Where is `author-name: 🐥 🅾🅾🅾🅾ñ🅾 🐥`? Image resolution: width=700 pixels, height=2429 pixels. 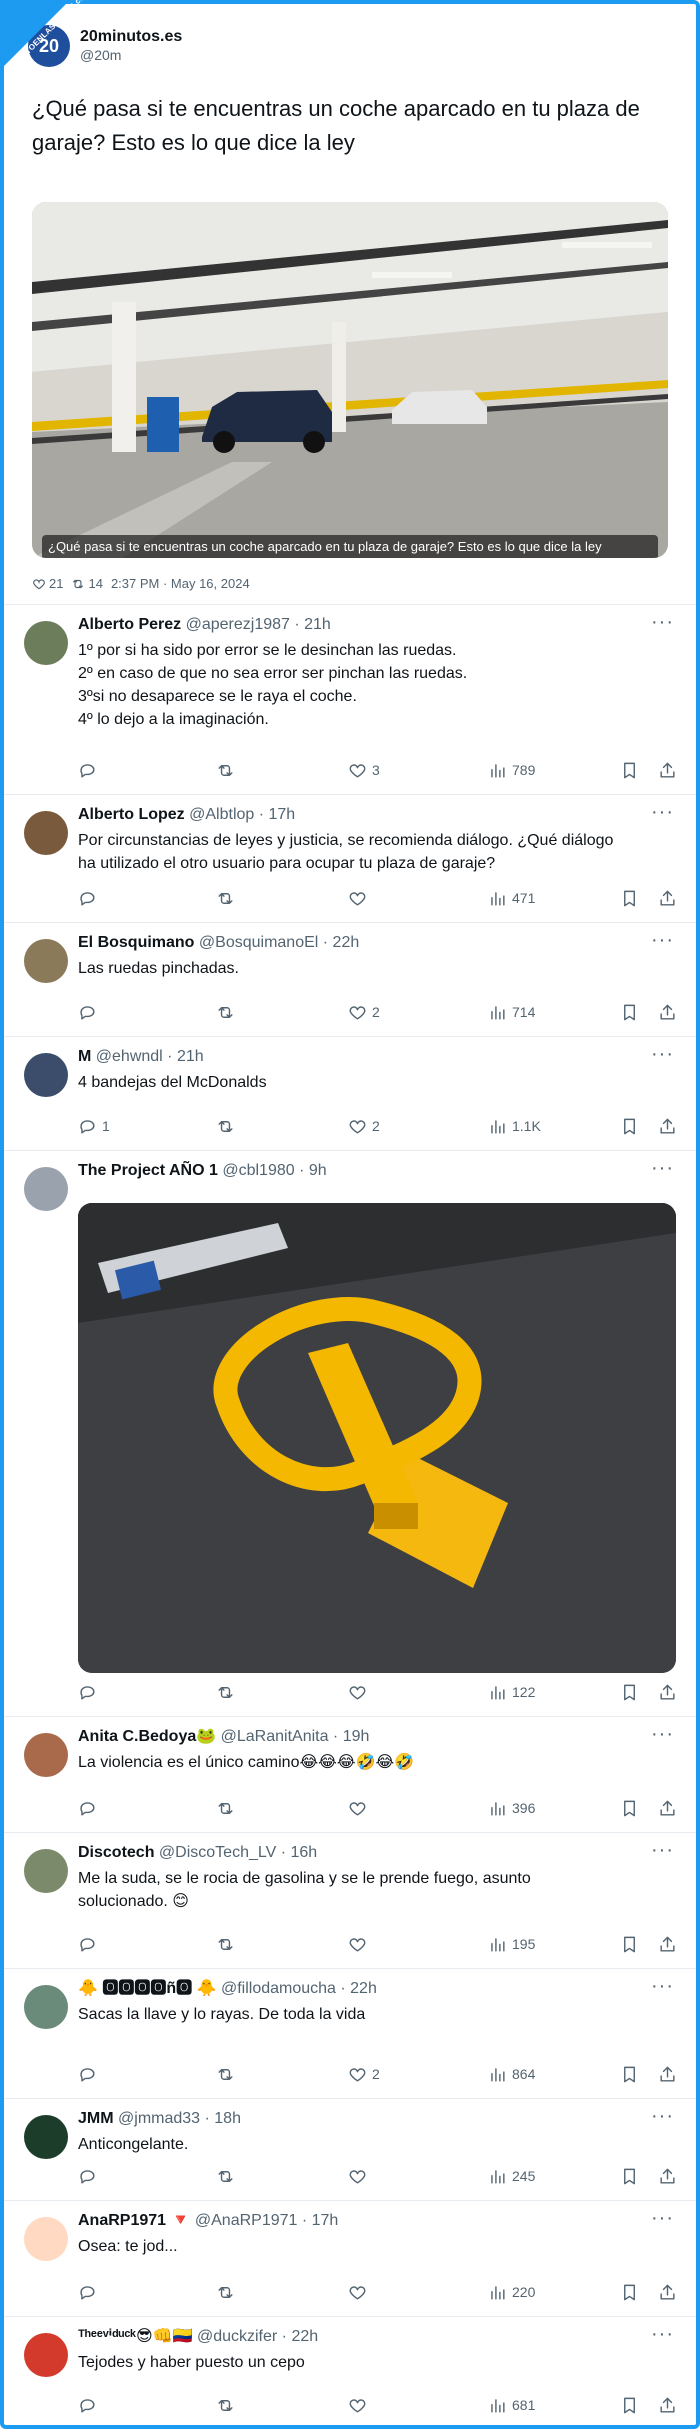
author-name: 🐥 🅾🅾🅾🅾ñ🅾 🐥 is located at coordinates (147, 1988).